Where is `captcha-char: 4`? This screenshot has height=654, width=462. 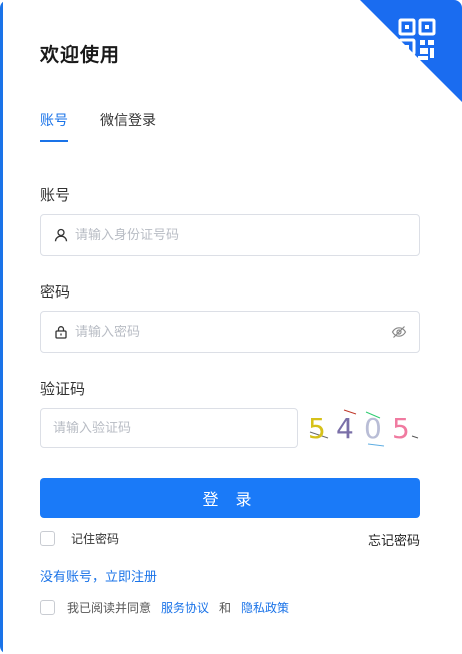 captcha-char: 4 is located at coordinates (345, 428).